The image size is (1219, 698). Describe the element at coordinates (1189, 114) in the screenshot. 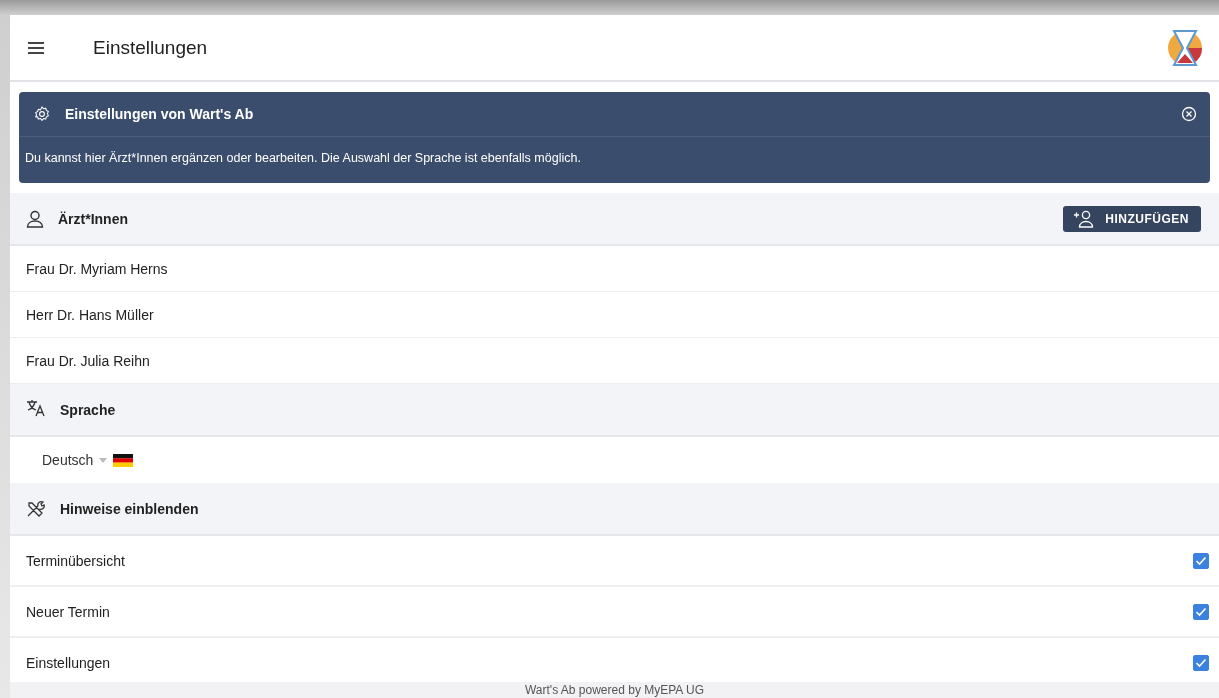

I see `close-icon` at that location.